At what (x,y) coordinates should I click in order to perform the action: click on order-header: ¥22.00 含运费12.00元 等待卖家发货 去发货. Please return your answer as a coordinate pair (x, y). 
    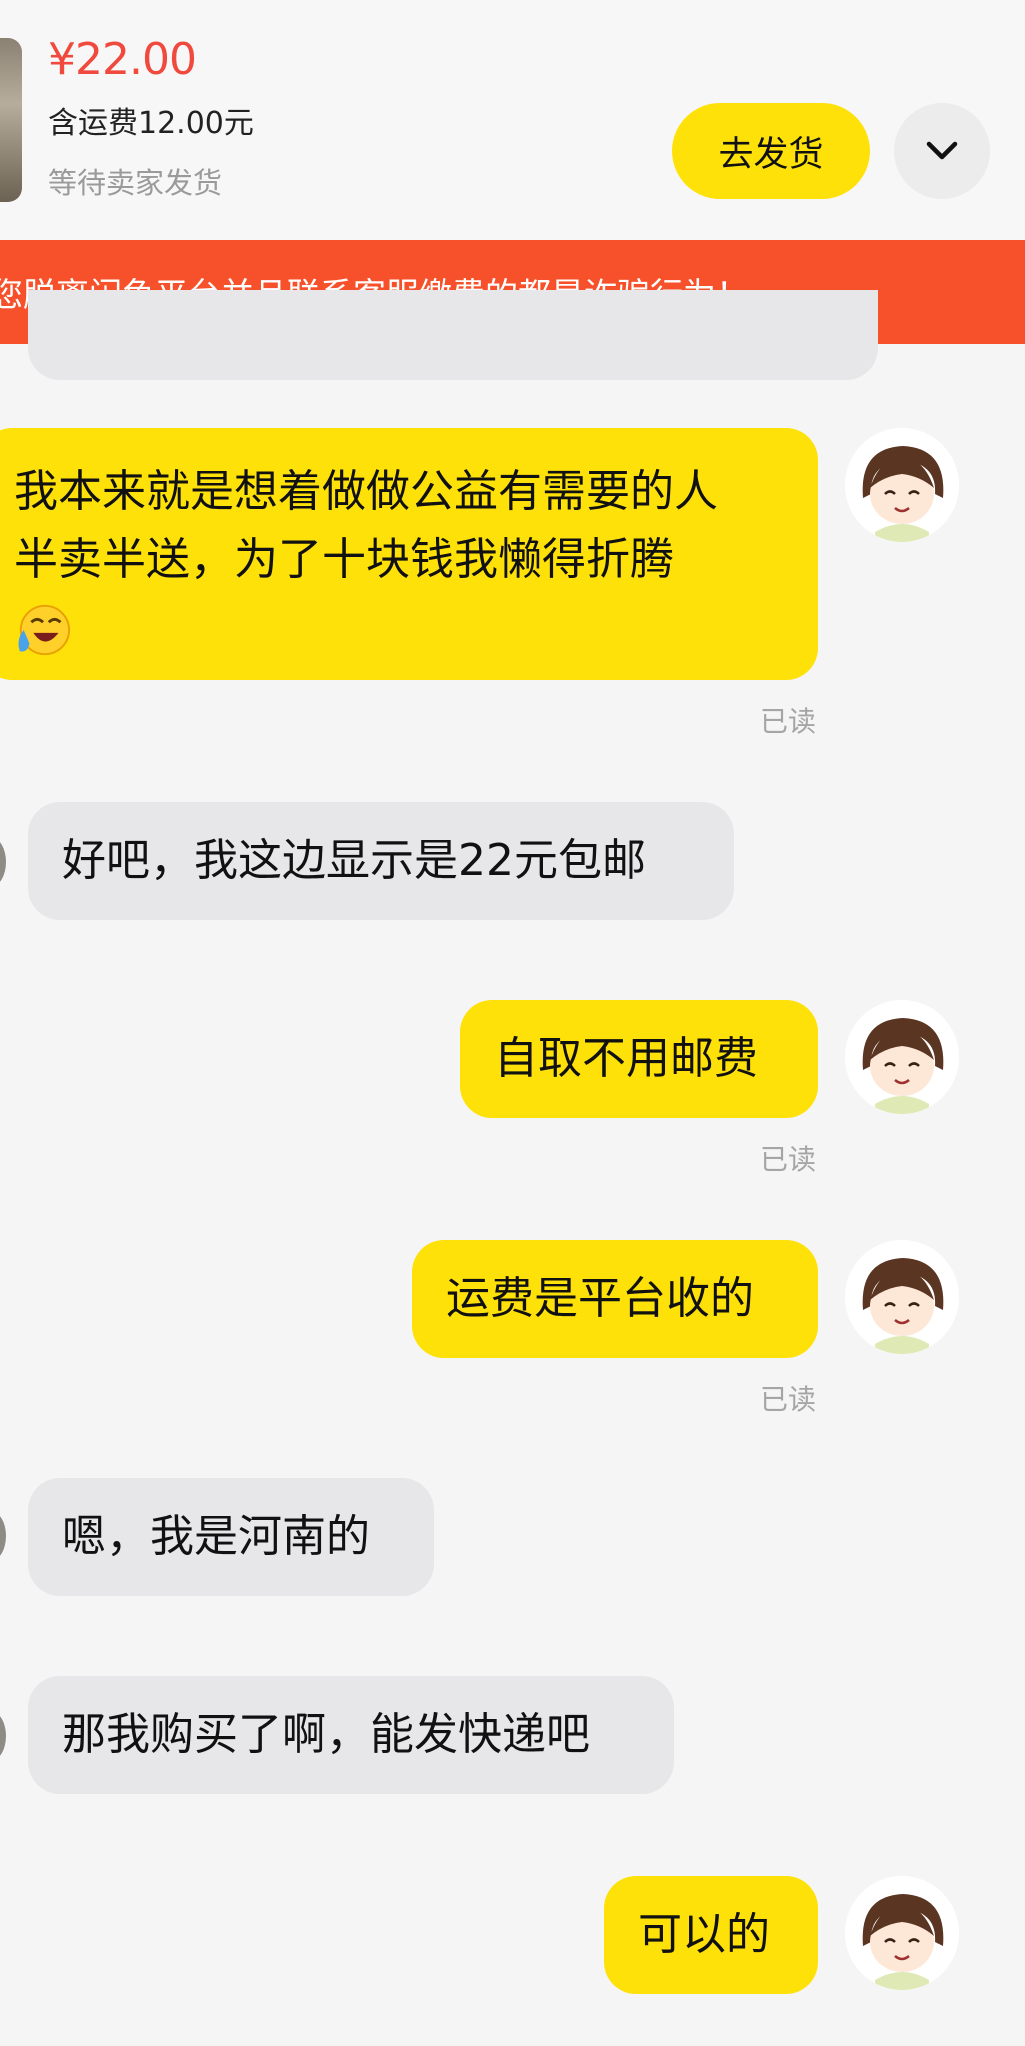
    Looking at the image, I should click on (512, 120).